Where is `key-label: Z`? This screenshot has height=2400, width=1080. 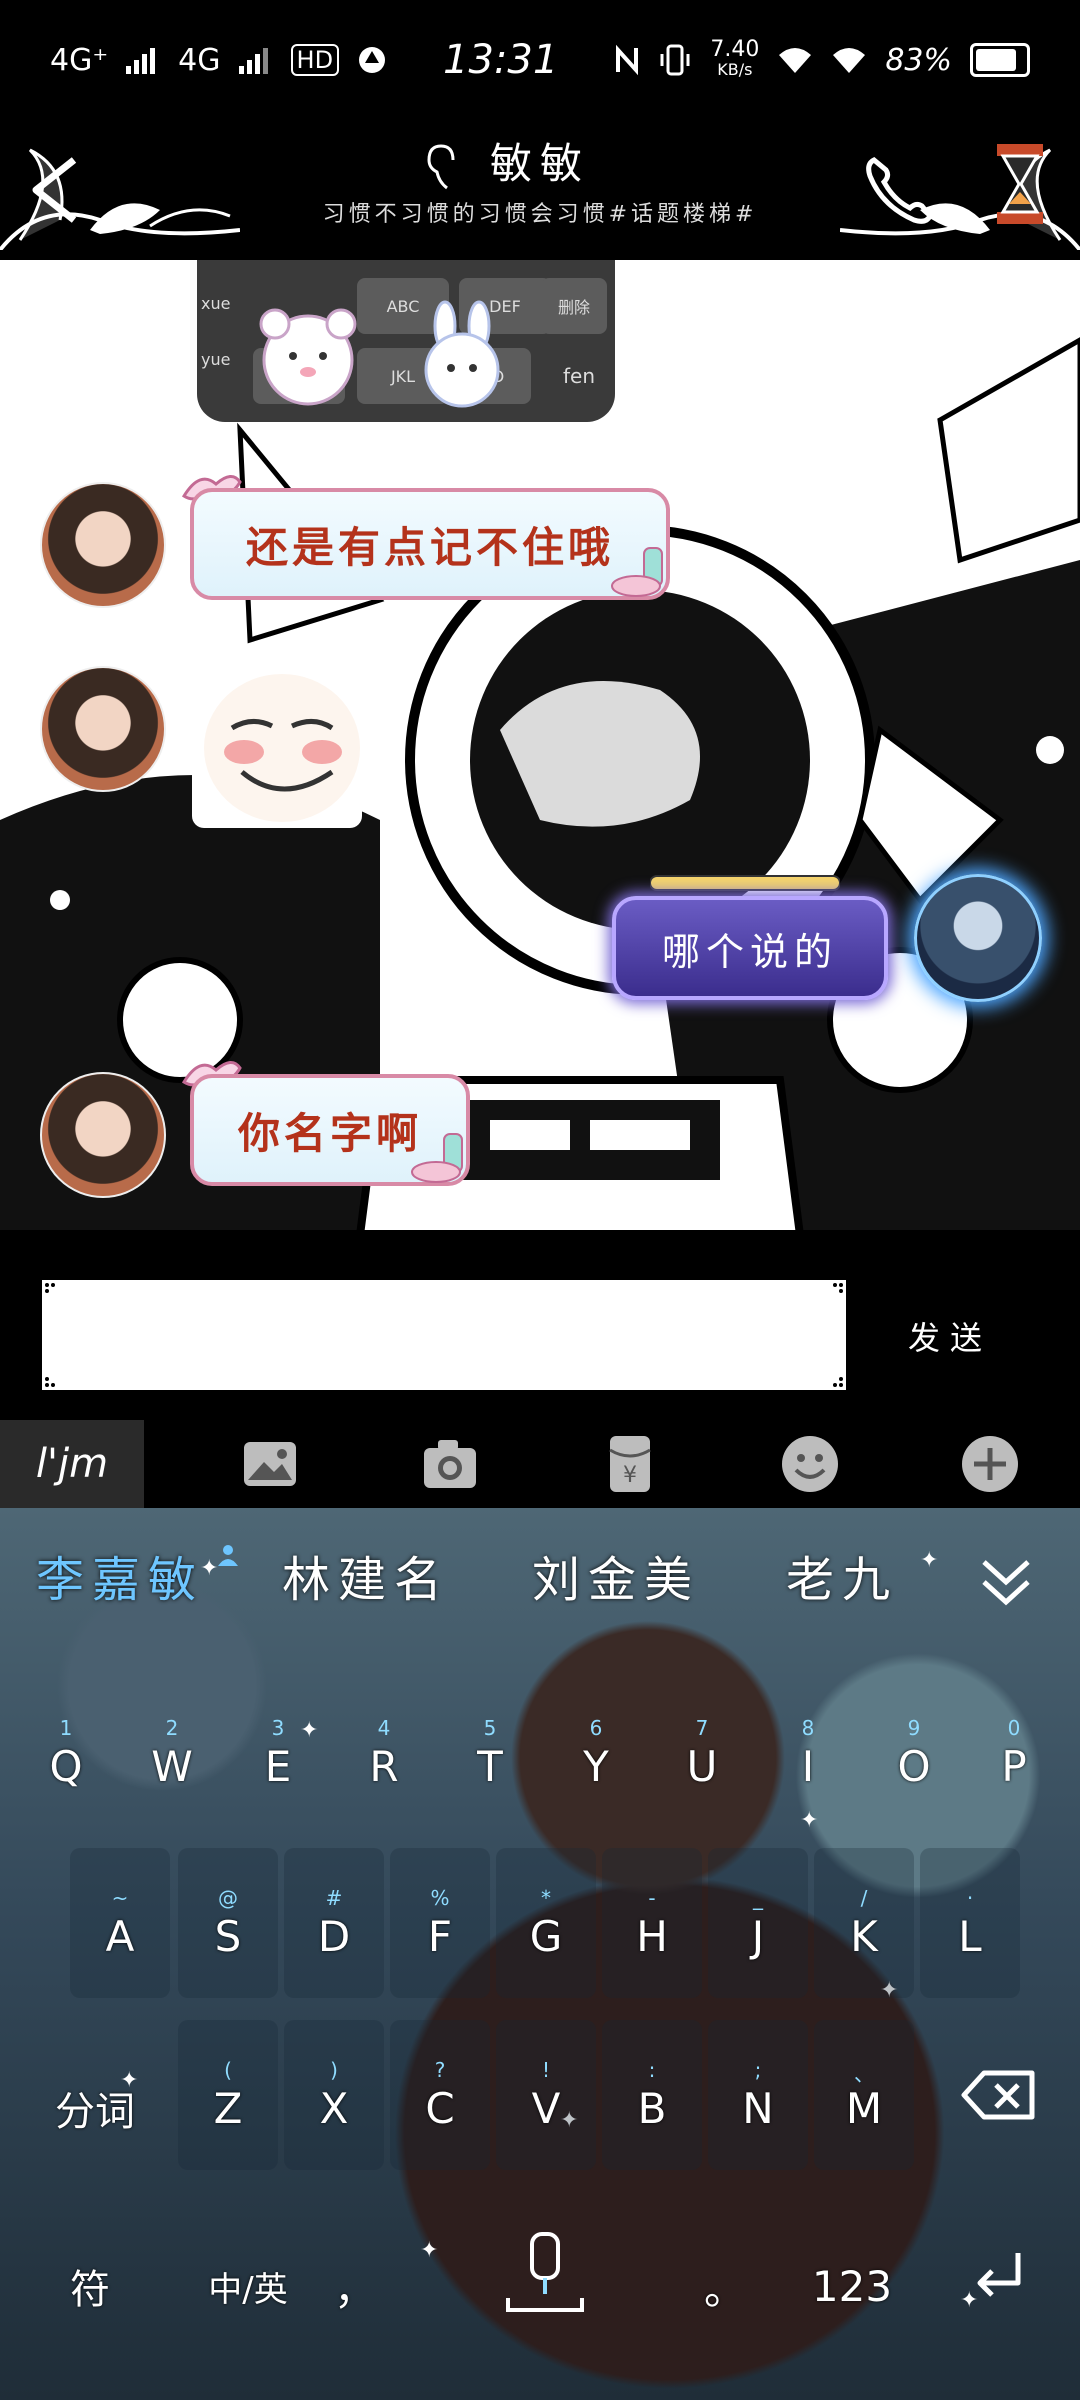
key-label: Z is located at coordinates (228, 2108).